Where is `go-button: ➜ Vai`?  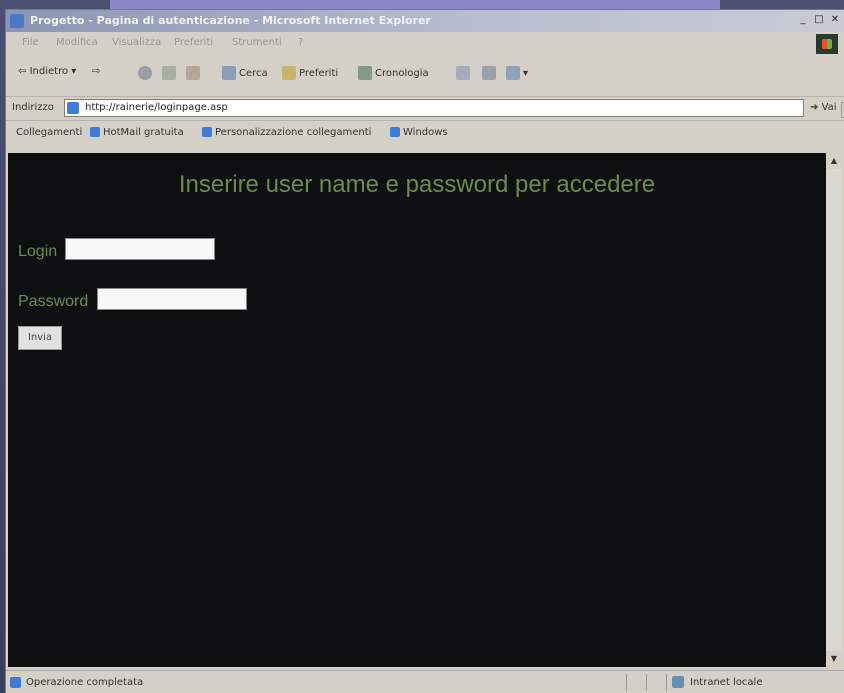
go-button: ➜ Vai is located at coordinates (823, 107).